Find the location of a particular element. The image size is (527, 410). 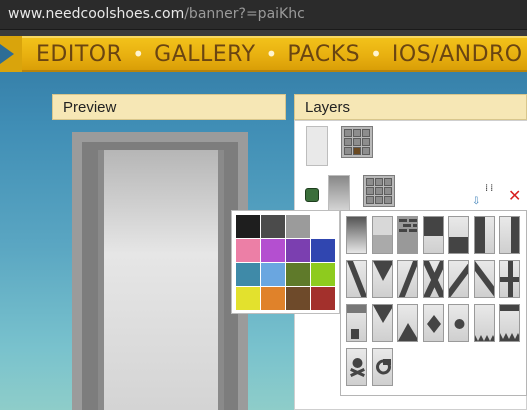

layers-panel-title: Layers is located at coordinates (410, 107).